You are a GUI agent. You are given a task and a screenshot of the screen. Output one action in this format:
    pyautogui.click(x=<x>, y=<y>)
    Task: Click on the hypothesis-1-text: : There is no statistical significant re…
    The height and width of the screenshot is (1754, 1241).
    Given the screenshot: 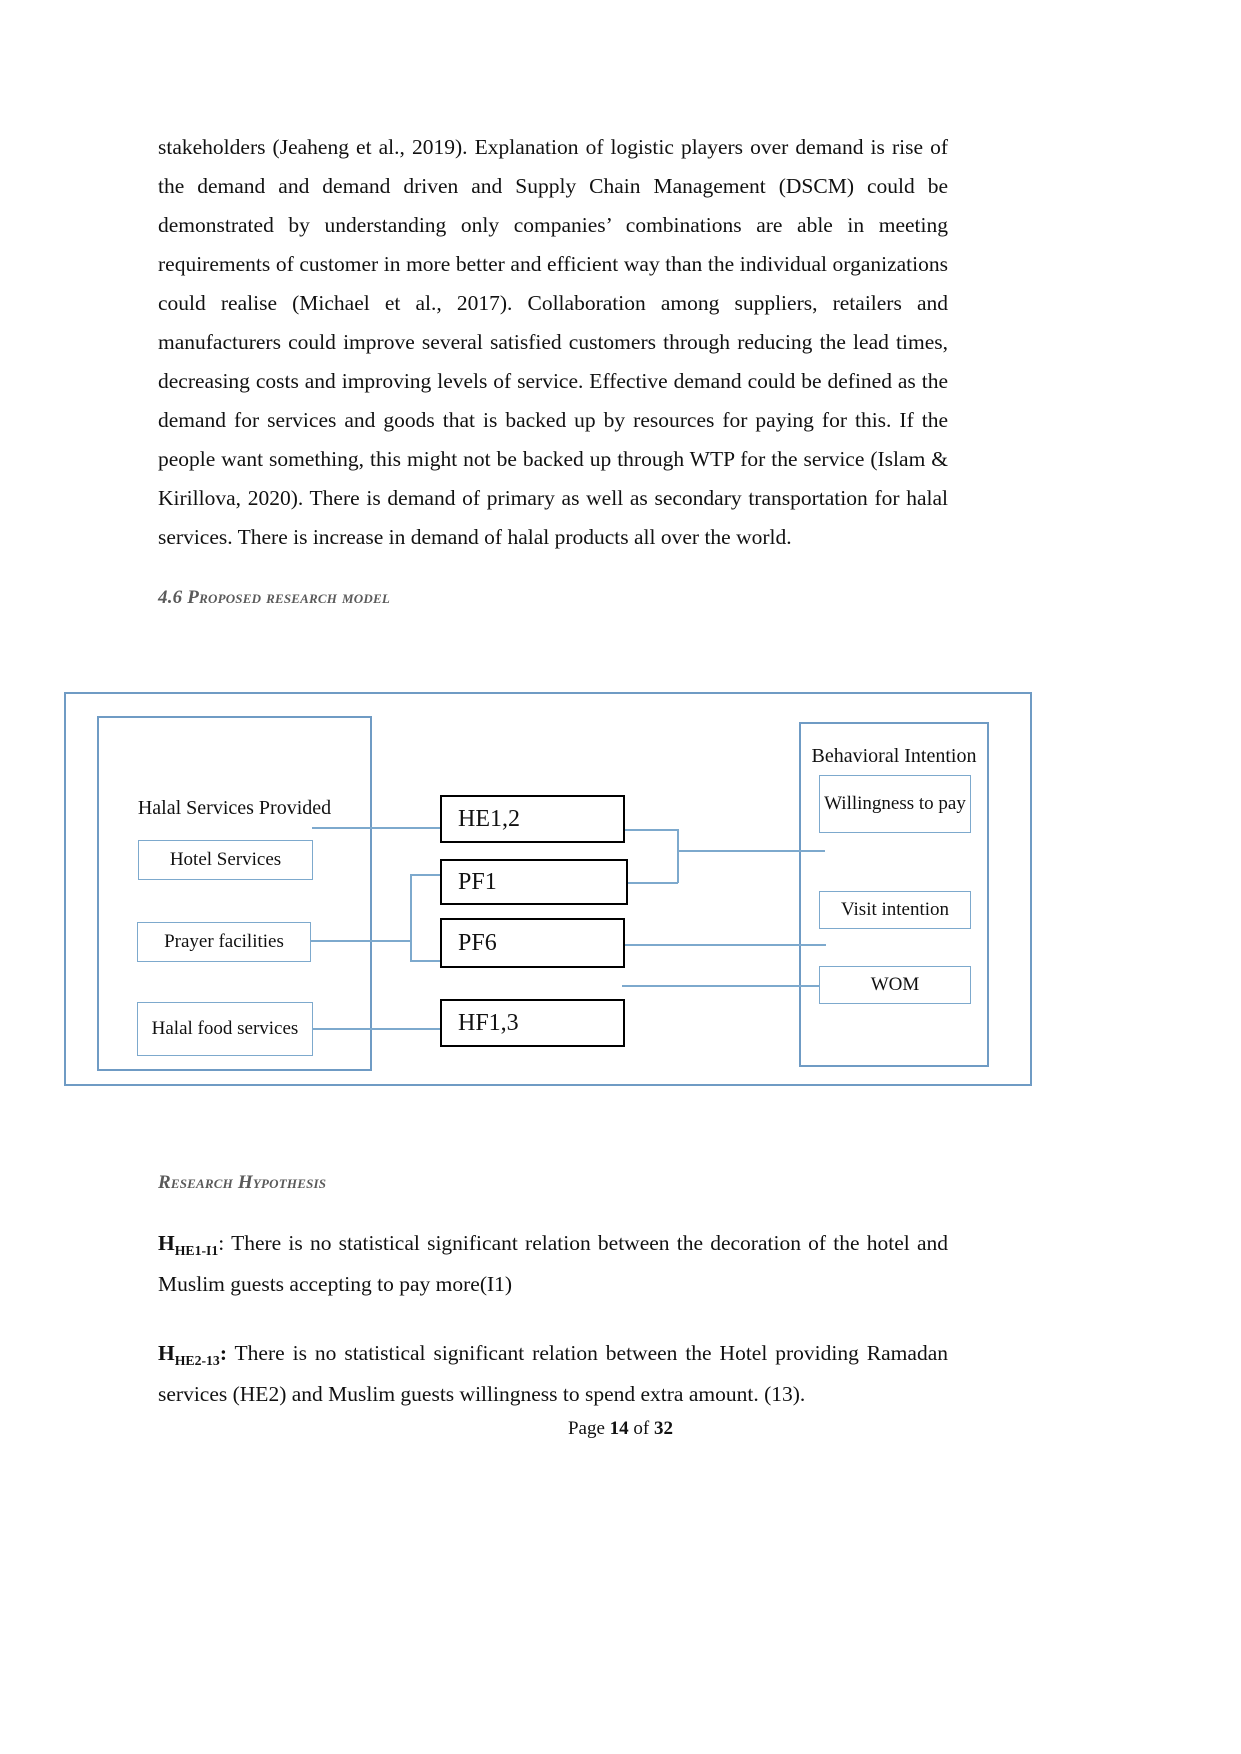 What is the action you would take?
    pyautogui.click(x=553, y=1263)
    